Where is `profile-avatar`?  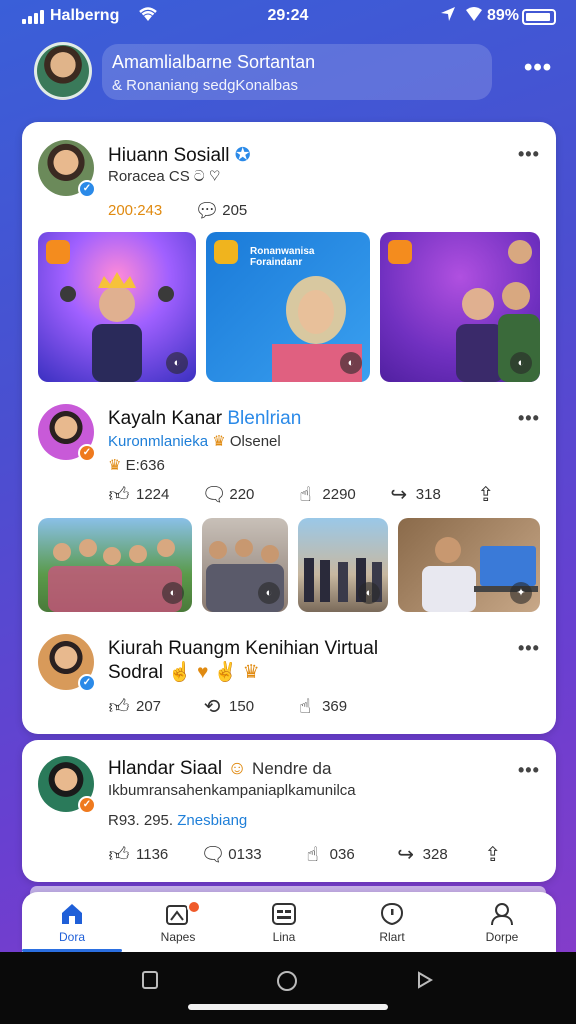
profile-avatar is located at coordinates (63, 71).